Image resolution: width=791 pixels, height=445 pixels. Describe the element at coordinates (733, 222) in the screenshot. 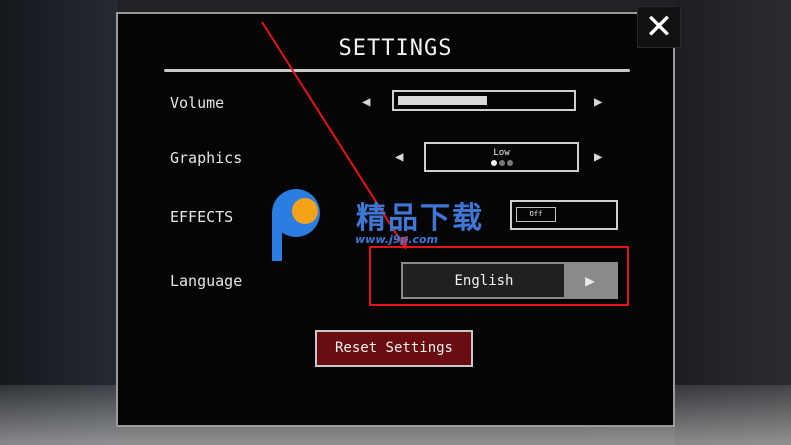

I see `background-wall-right` at that location.